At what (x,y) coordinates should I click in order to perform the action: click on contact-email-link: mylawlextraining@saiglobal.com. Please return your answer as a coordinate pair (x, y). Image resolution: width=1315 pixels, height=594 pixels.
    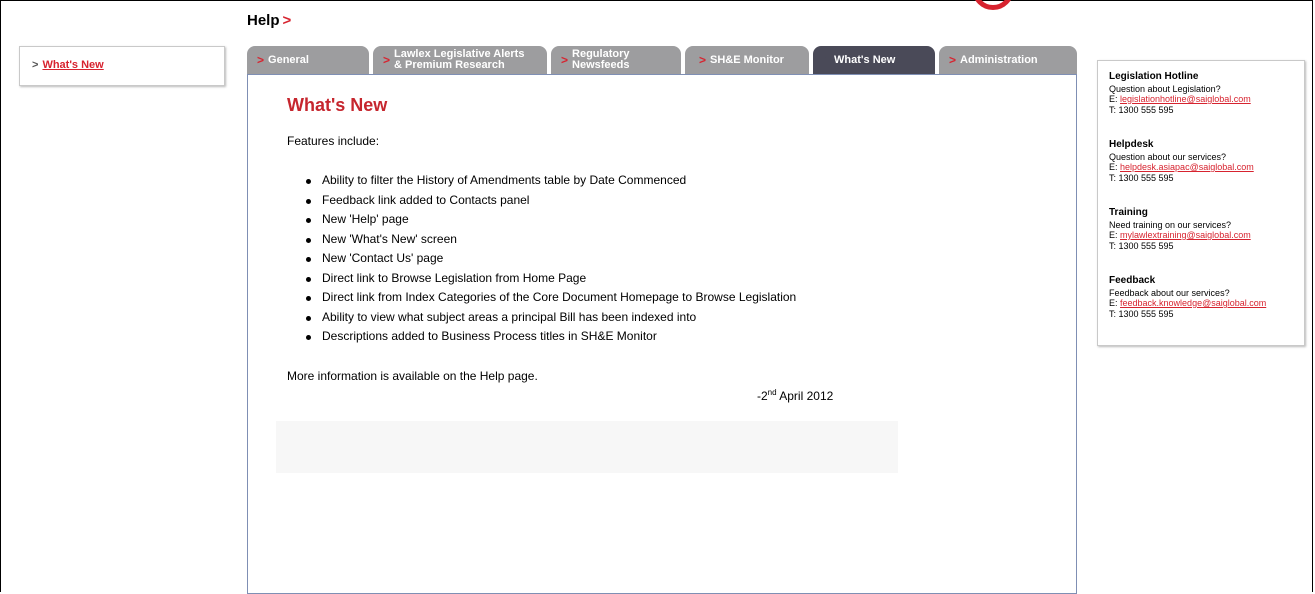
    Looking at the image, I should click on (1185, 235).